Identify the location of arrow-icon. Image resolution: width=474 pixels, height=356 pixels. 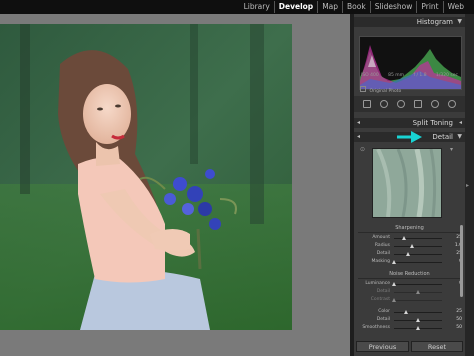
(409, 137).